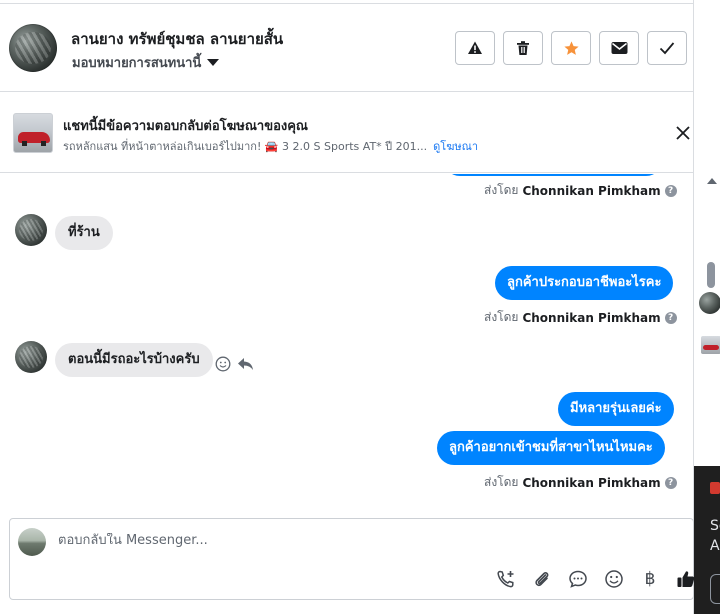 The height and width of the screenshot is (614, 720). I want to click on reply-composer: ฿, so click(352, 559).